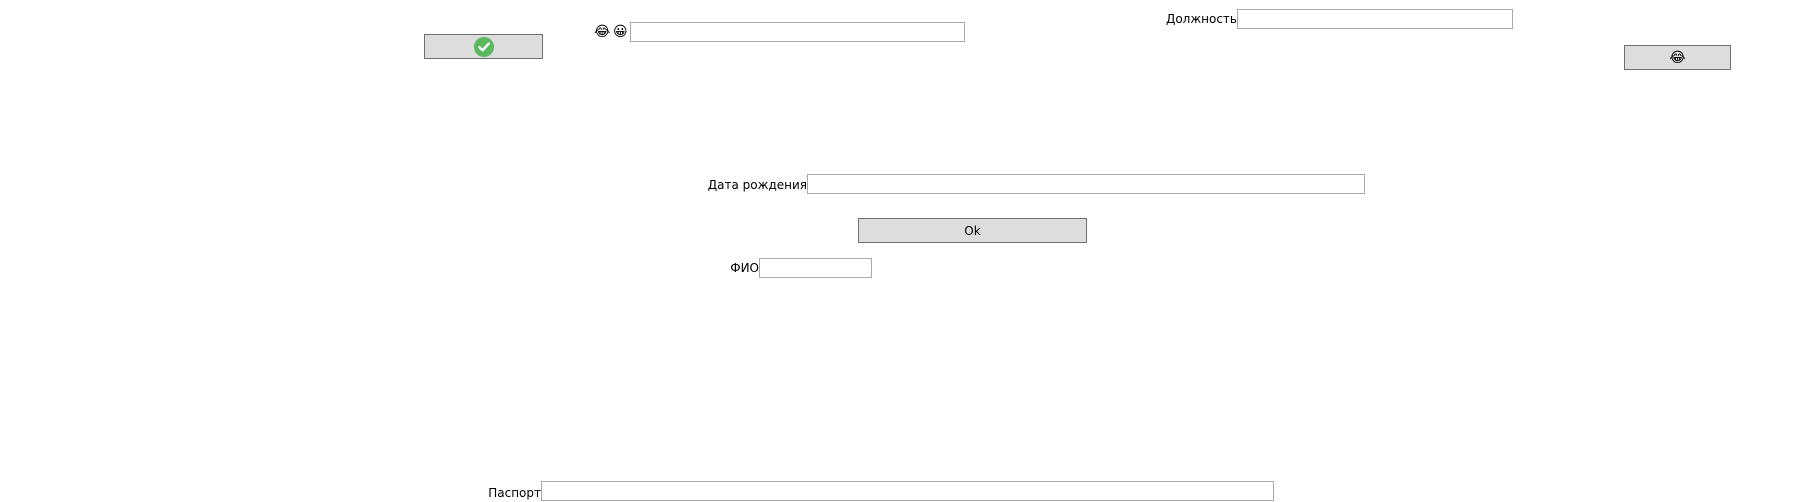 Image resolution: width=1818 pixels, height=502 pixels. I want to click on grinning-emoji-label: 😀, so click(620, 32).